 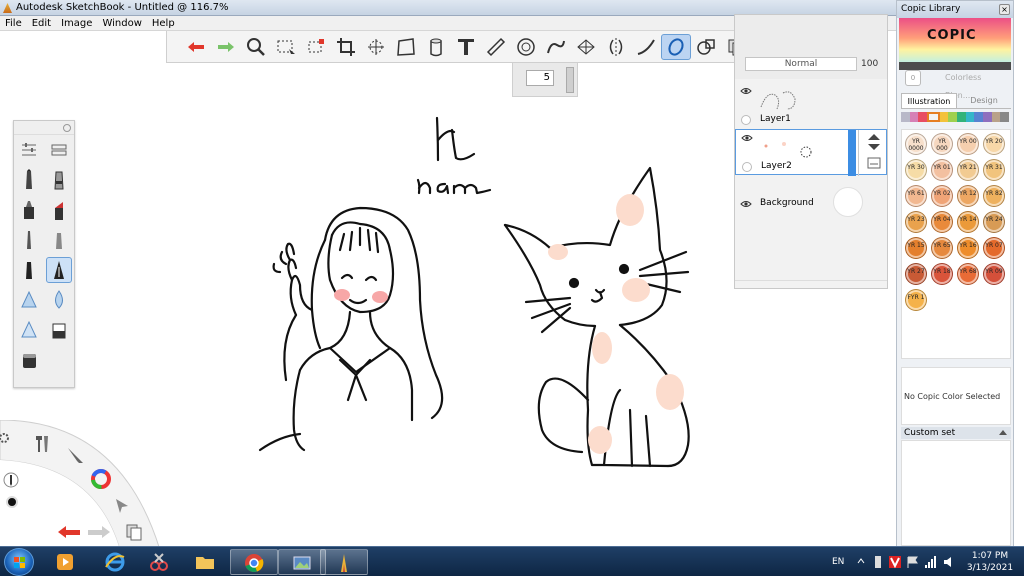 What do you see at coordinates (19, 562) in the screenshot?
I see `start-button` at bounding box center [19, 562].